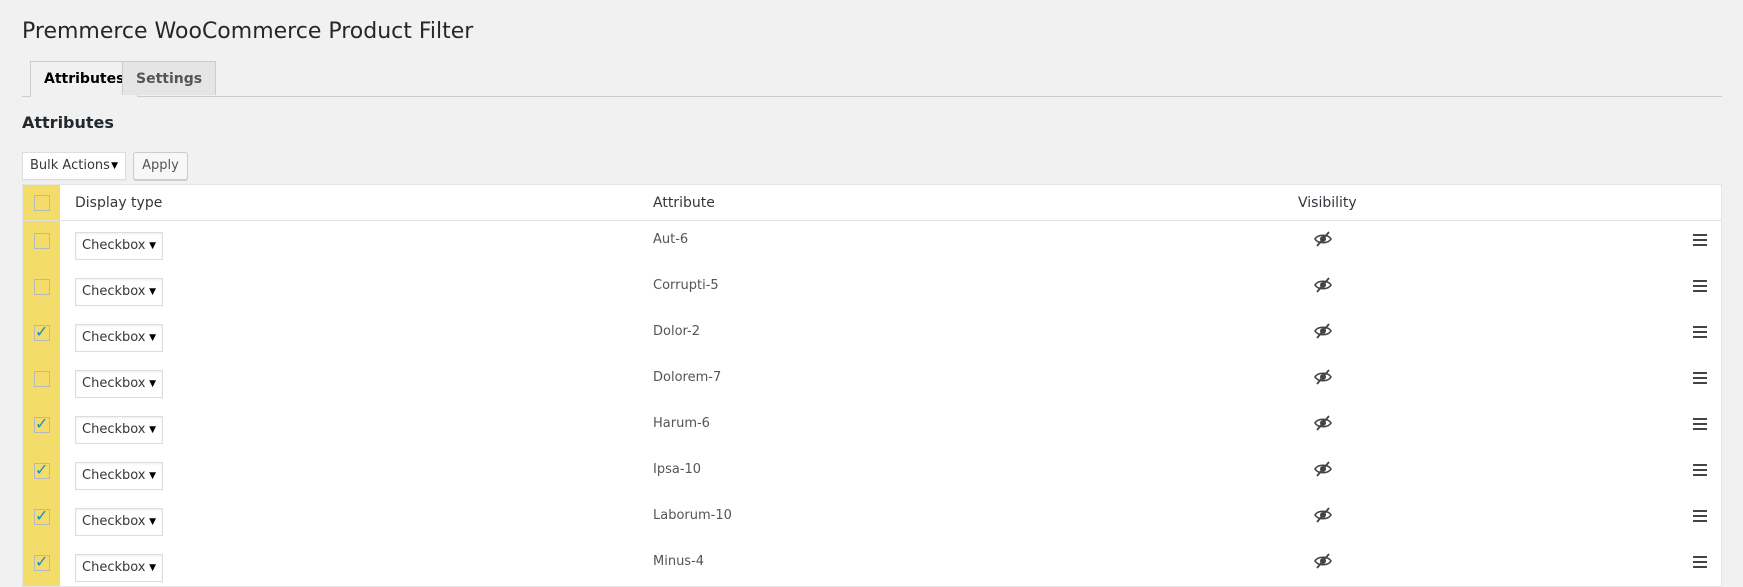  What do you see at coordinates (686, 285) in the screenshot?
I see `attribute-name: Corrupti-5` at bounding box center [686, 285].